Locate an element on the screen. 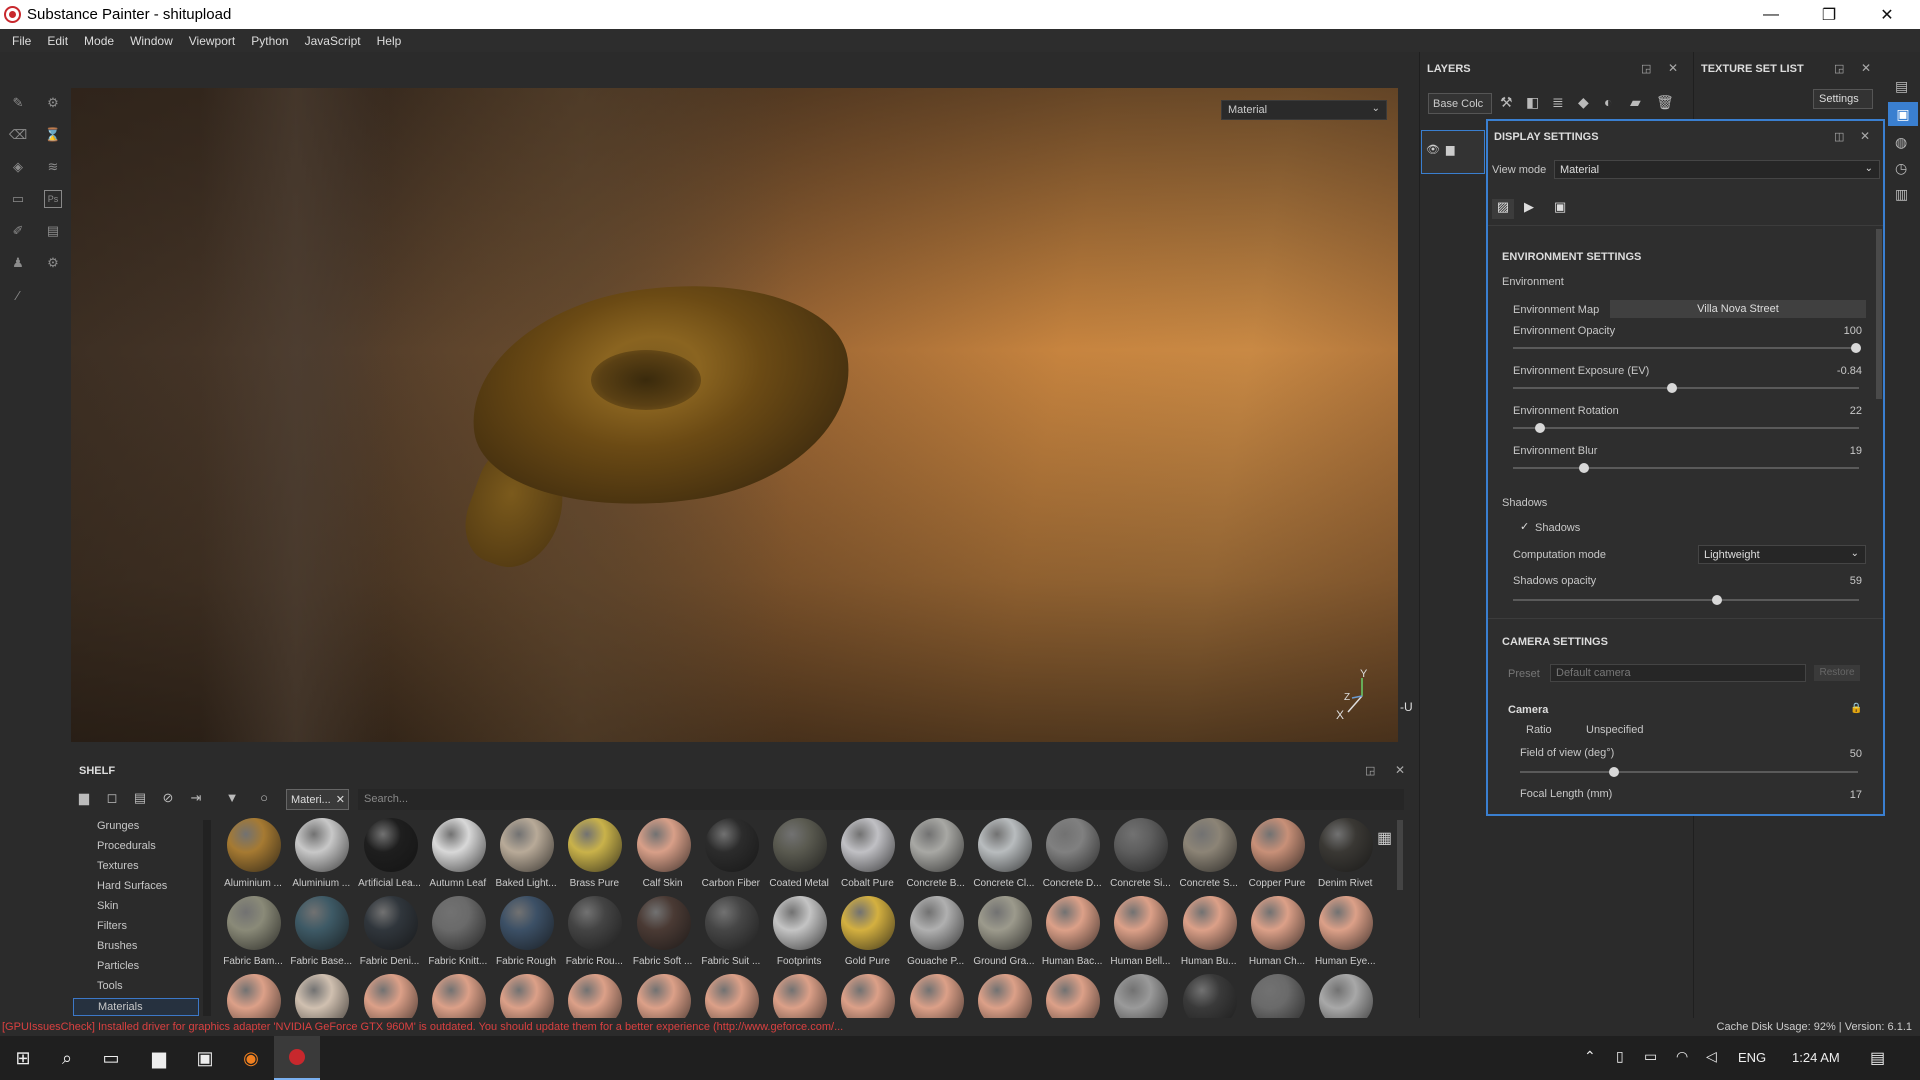 Image resolution: width=1920 pixels, height=1080 pixels. camera-preset-input: Default camera is located at coordinates (1678, 673).